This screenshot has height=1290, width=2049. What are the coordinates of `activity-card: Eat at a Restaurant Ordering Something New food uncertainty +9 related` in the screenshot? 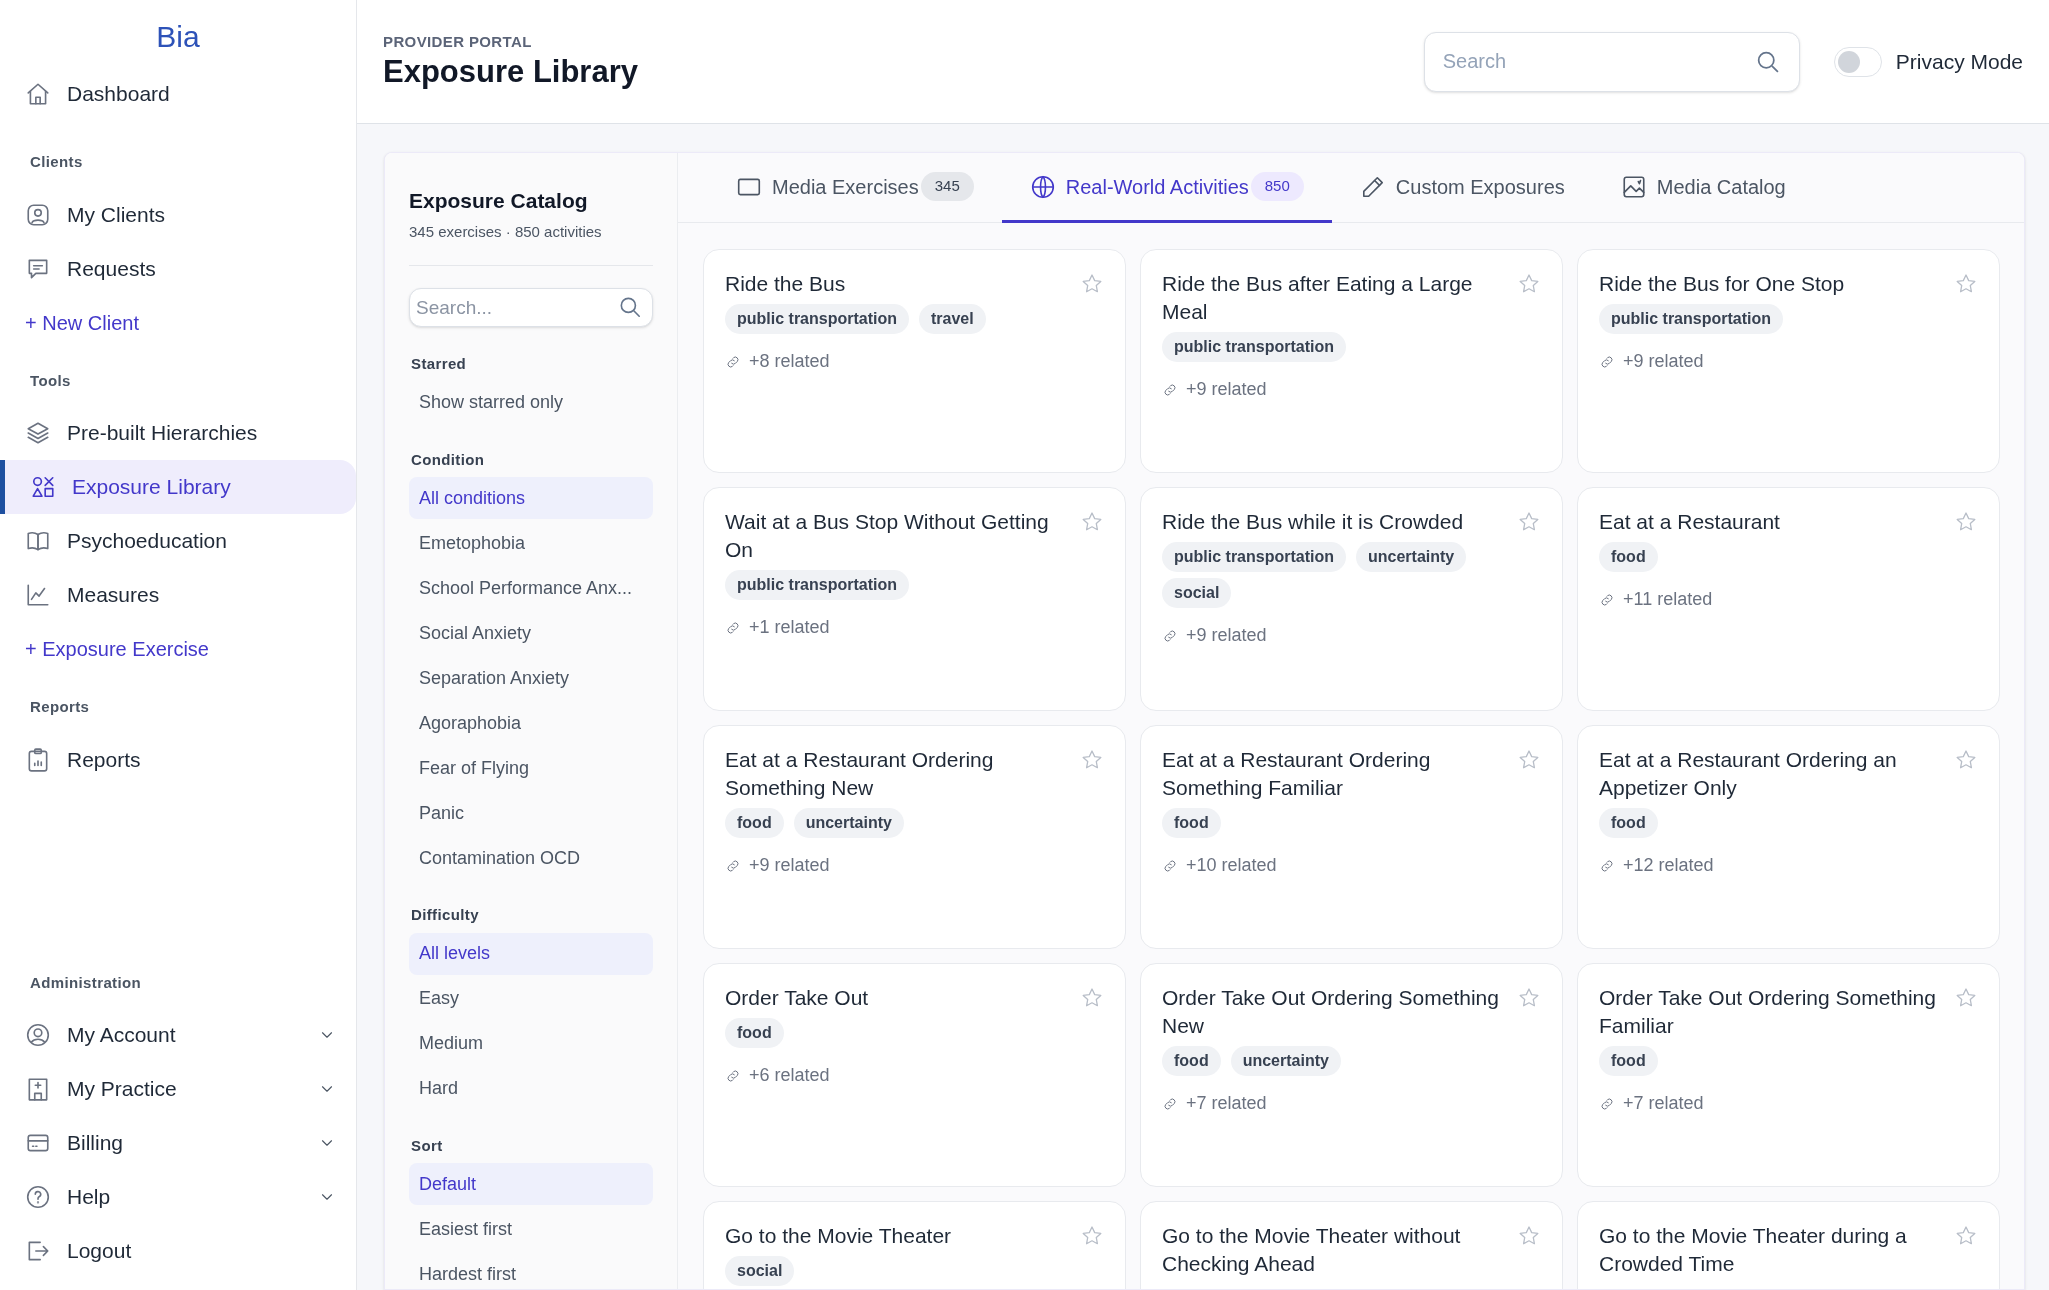 It's located at (914, 837).